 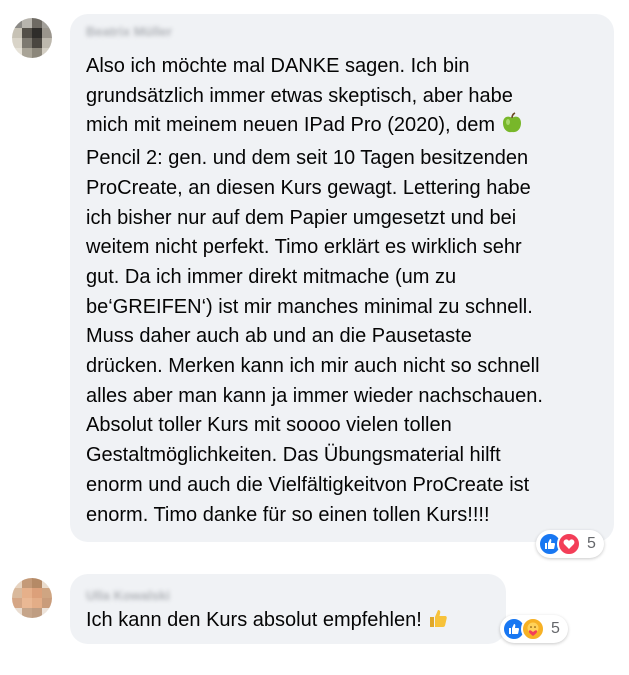 I want to click on care-icon, so click(x=533, y=629).